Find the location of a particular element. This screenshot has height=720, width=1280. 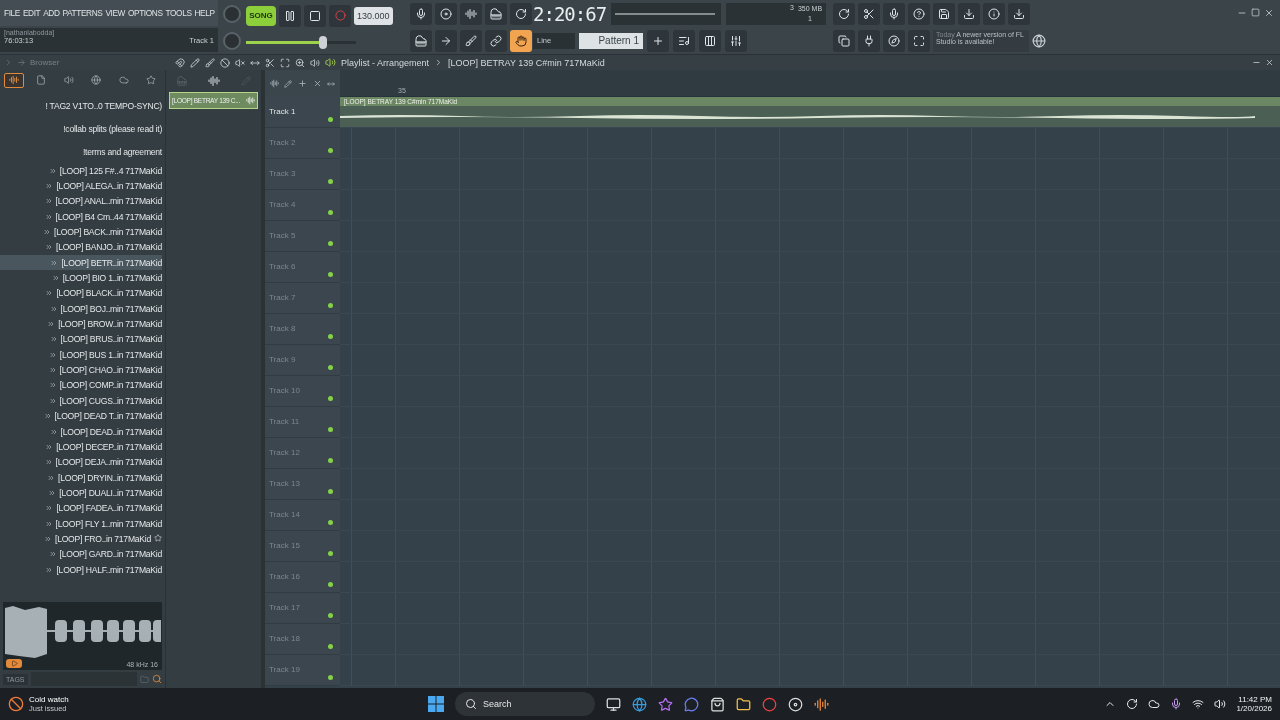

mixer-button is located at coordinates (736, 40).